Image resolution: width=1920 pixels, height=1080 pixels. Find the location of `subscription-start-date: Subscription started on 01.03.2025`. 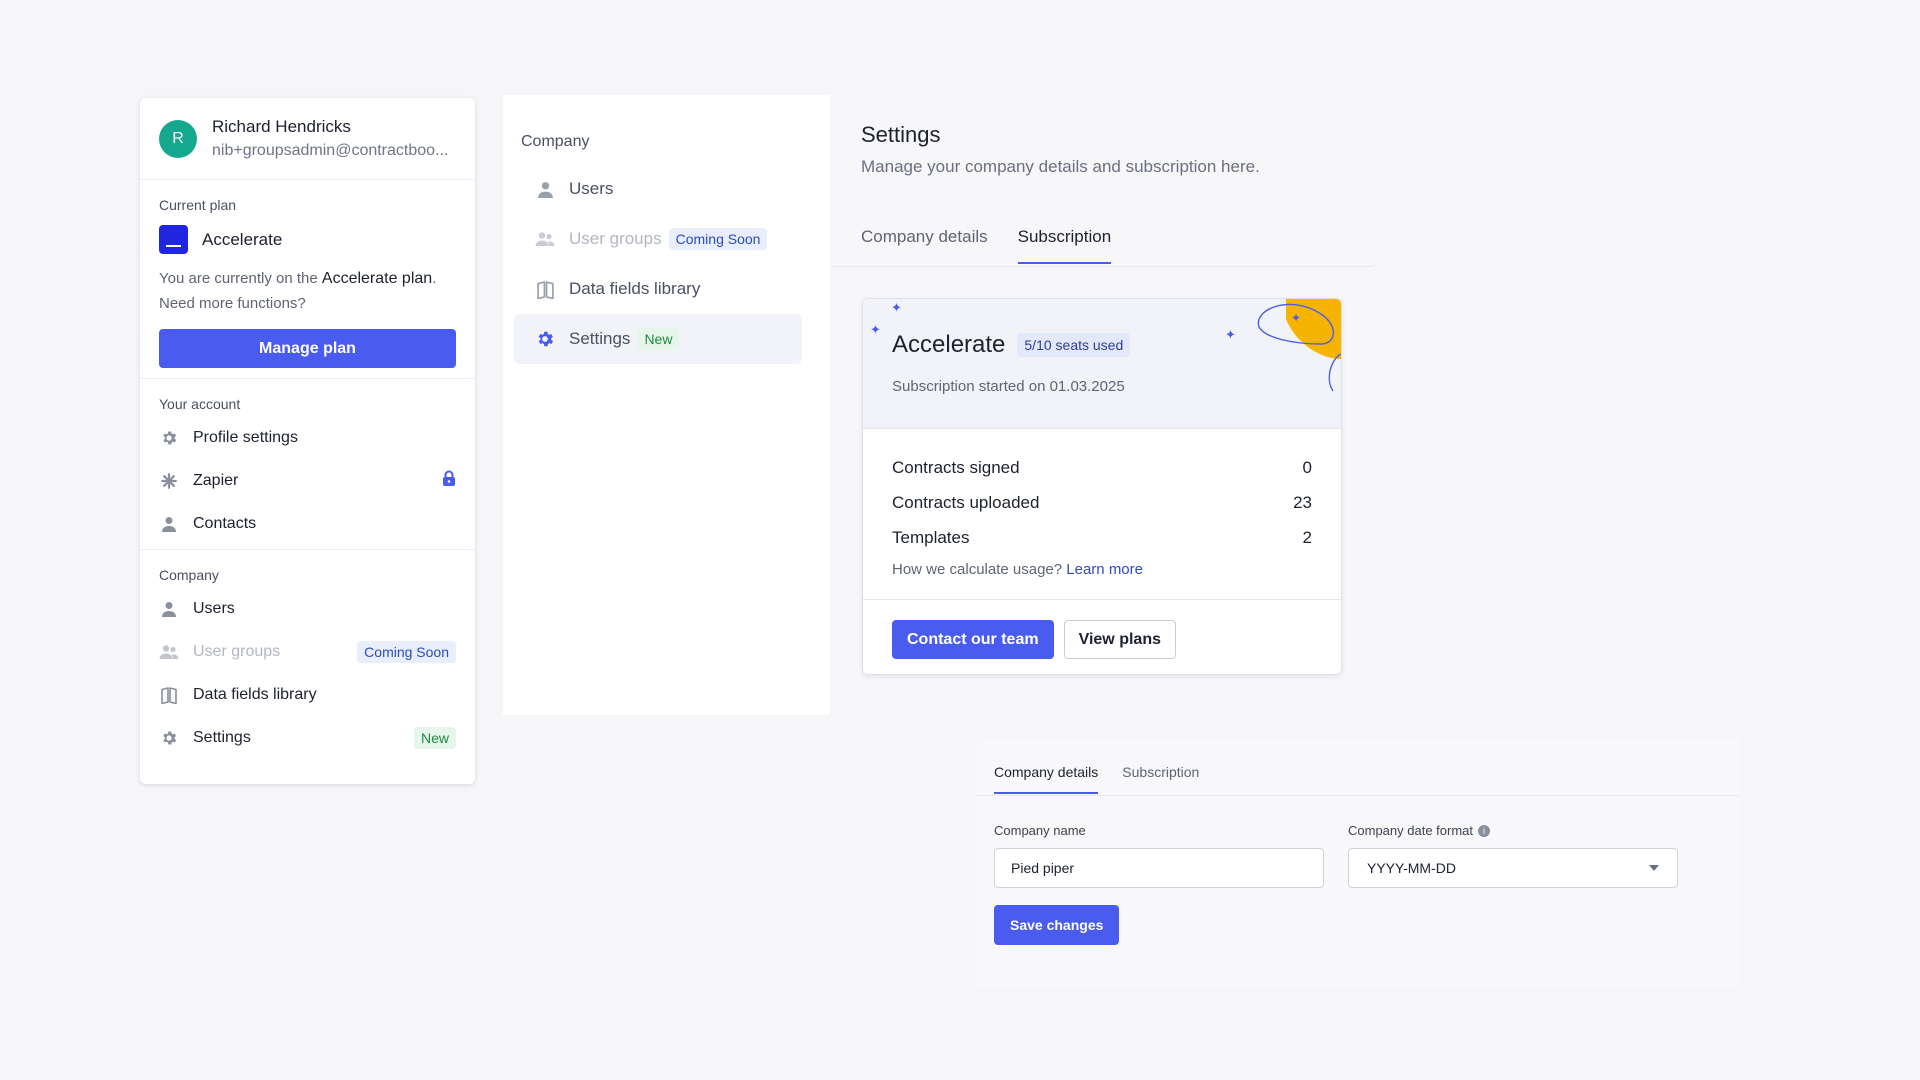

subscription-start-date: Subscription started on 01.03.2025 is located at coordinates (1008, 386).